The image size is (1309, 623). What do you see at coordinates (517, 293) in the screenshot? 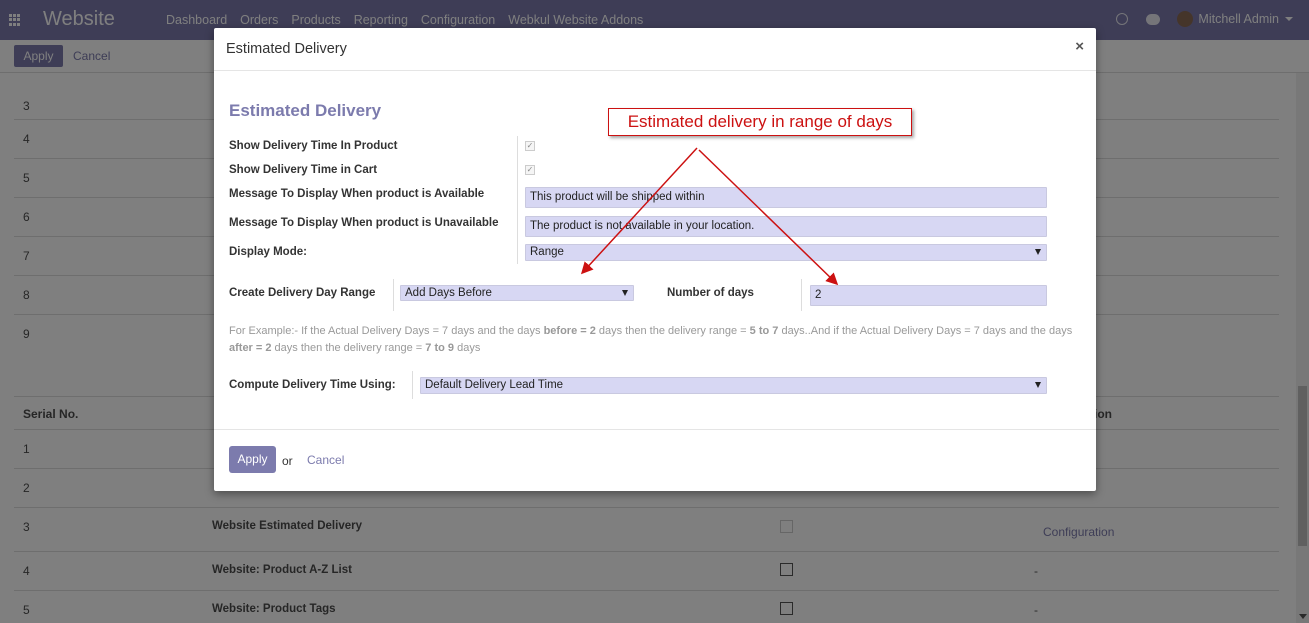
I see `day-range-select: Add Days Before` at bounding box center [517, 293].